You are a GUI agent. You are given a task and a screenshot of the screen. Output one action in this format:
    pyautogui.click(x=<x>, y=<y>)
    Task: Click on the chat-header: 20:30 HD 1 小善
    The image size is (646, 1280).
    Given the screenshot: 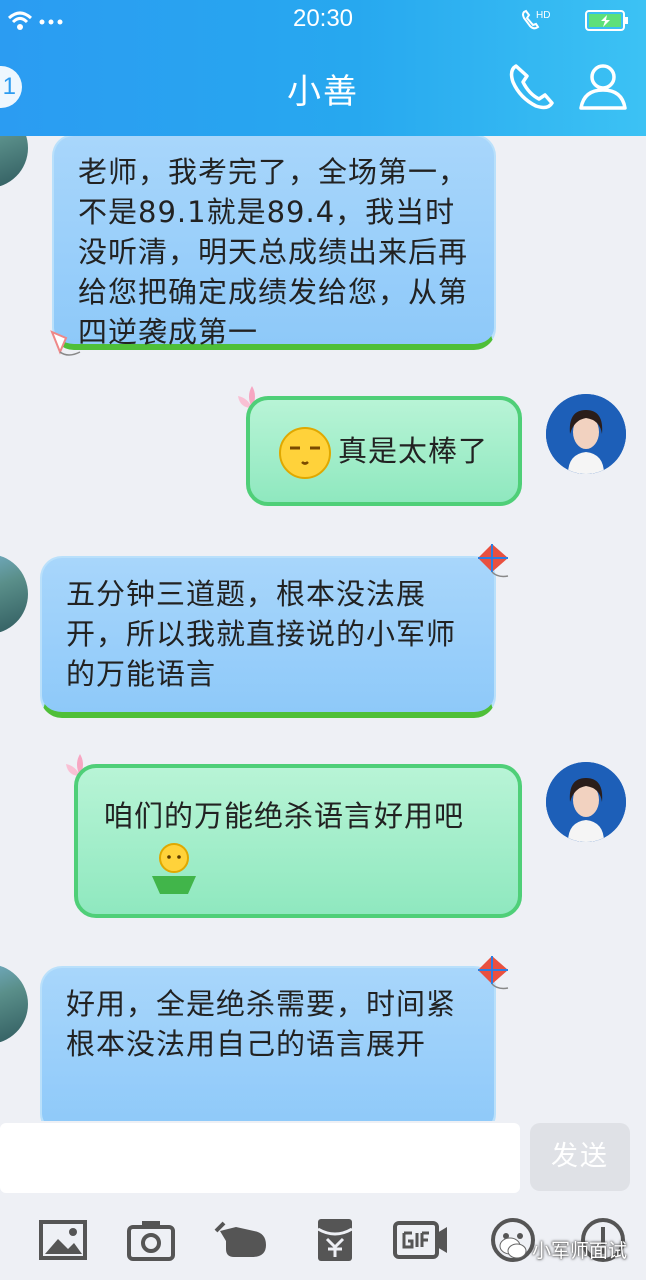 What is the action you would take?
    pyautogui.click(x=323, y=68)
    